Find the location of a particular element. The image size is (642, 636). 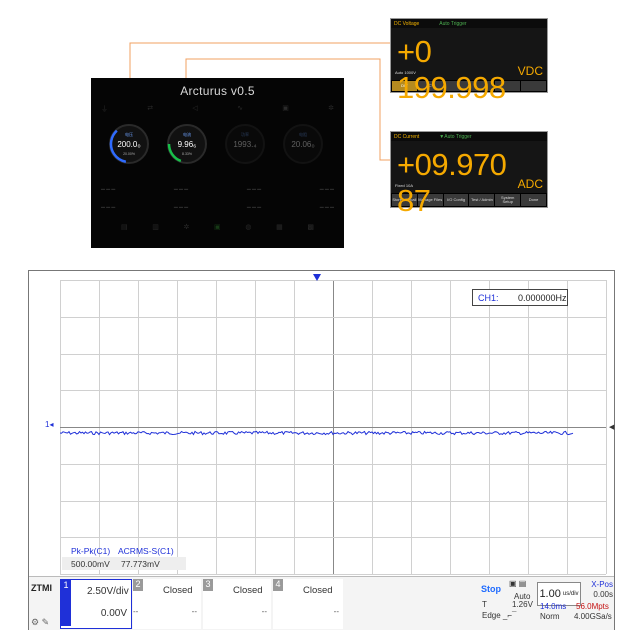

side-panel-arrow-icon: ◀ is located at coordinates (611, 427).